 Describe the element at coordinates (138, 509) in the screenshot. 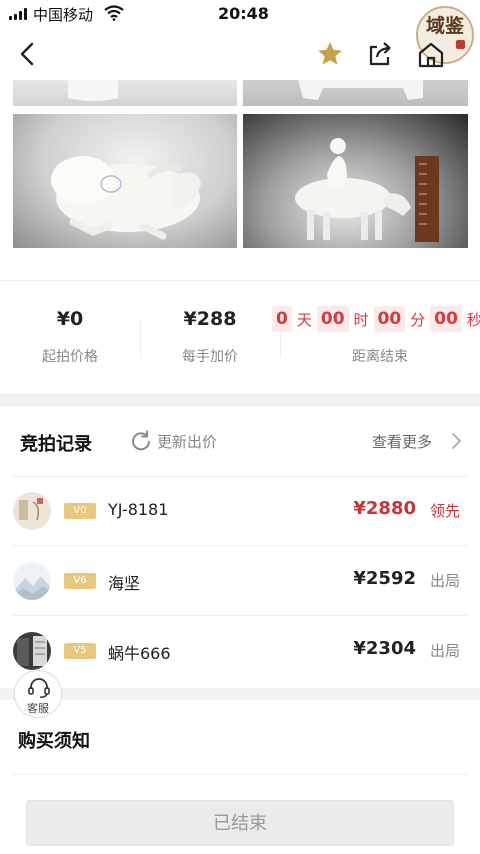

I see `bidder-name: YJ-8181` at that location.